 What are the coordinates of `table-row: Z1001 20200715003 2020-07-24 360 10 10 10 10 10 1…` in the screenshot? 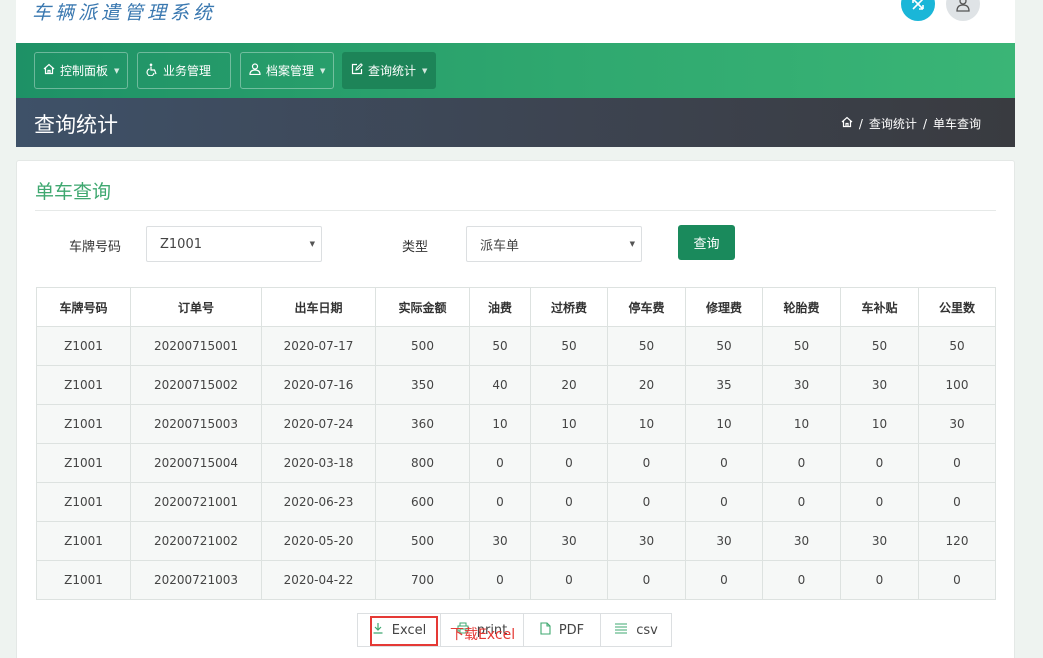 It's located at (516, 424).